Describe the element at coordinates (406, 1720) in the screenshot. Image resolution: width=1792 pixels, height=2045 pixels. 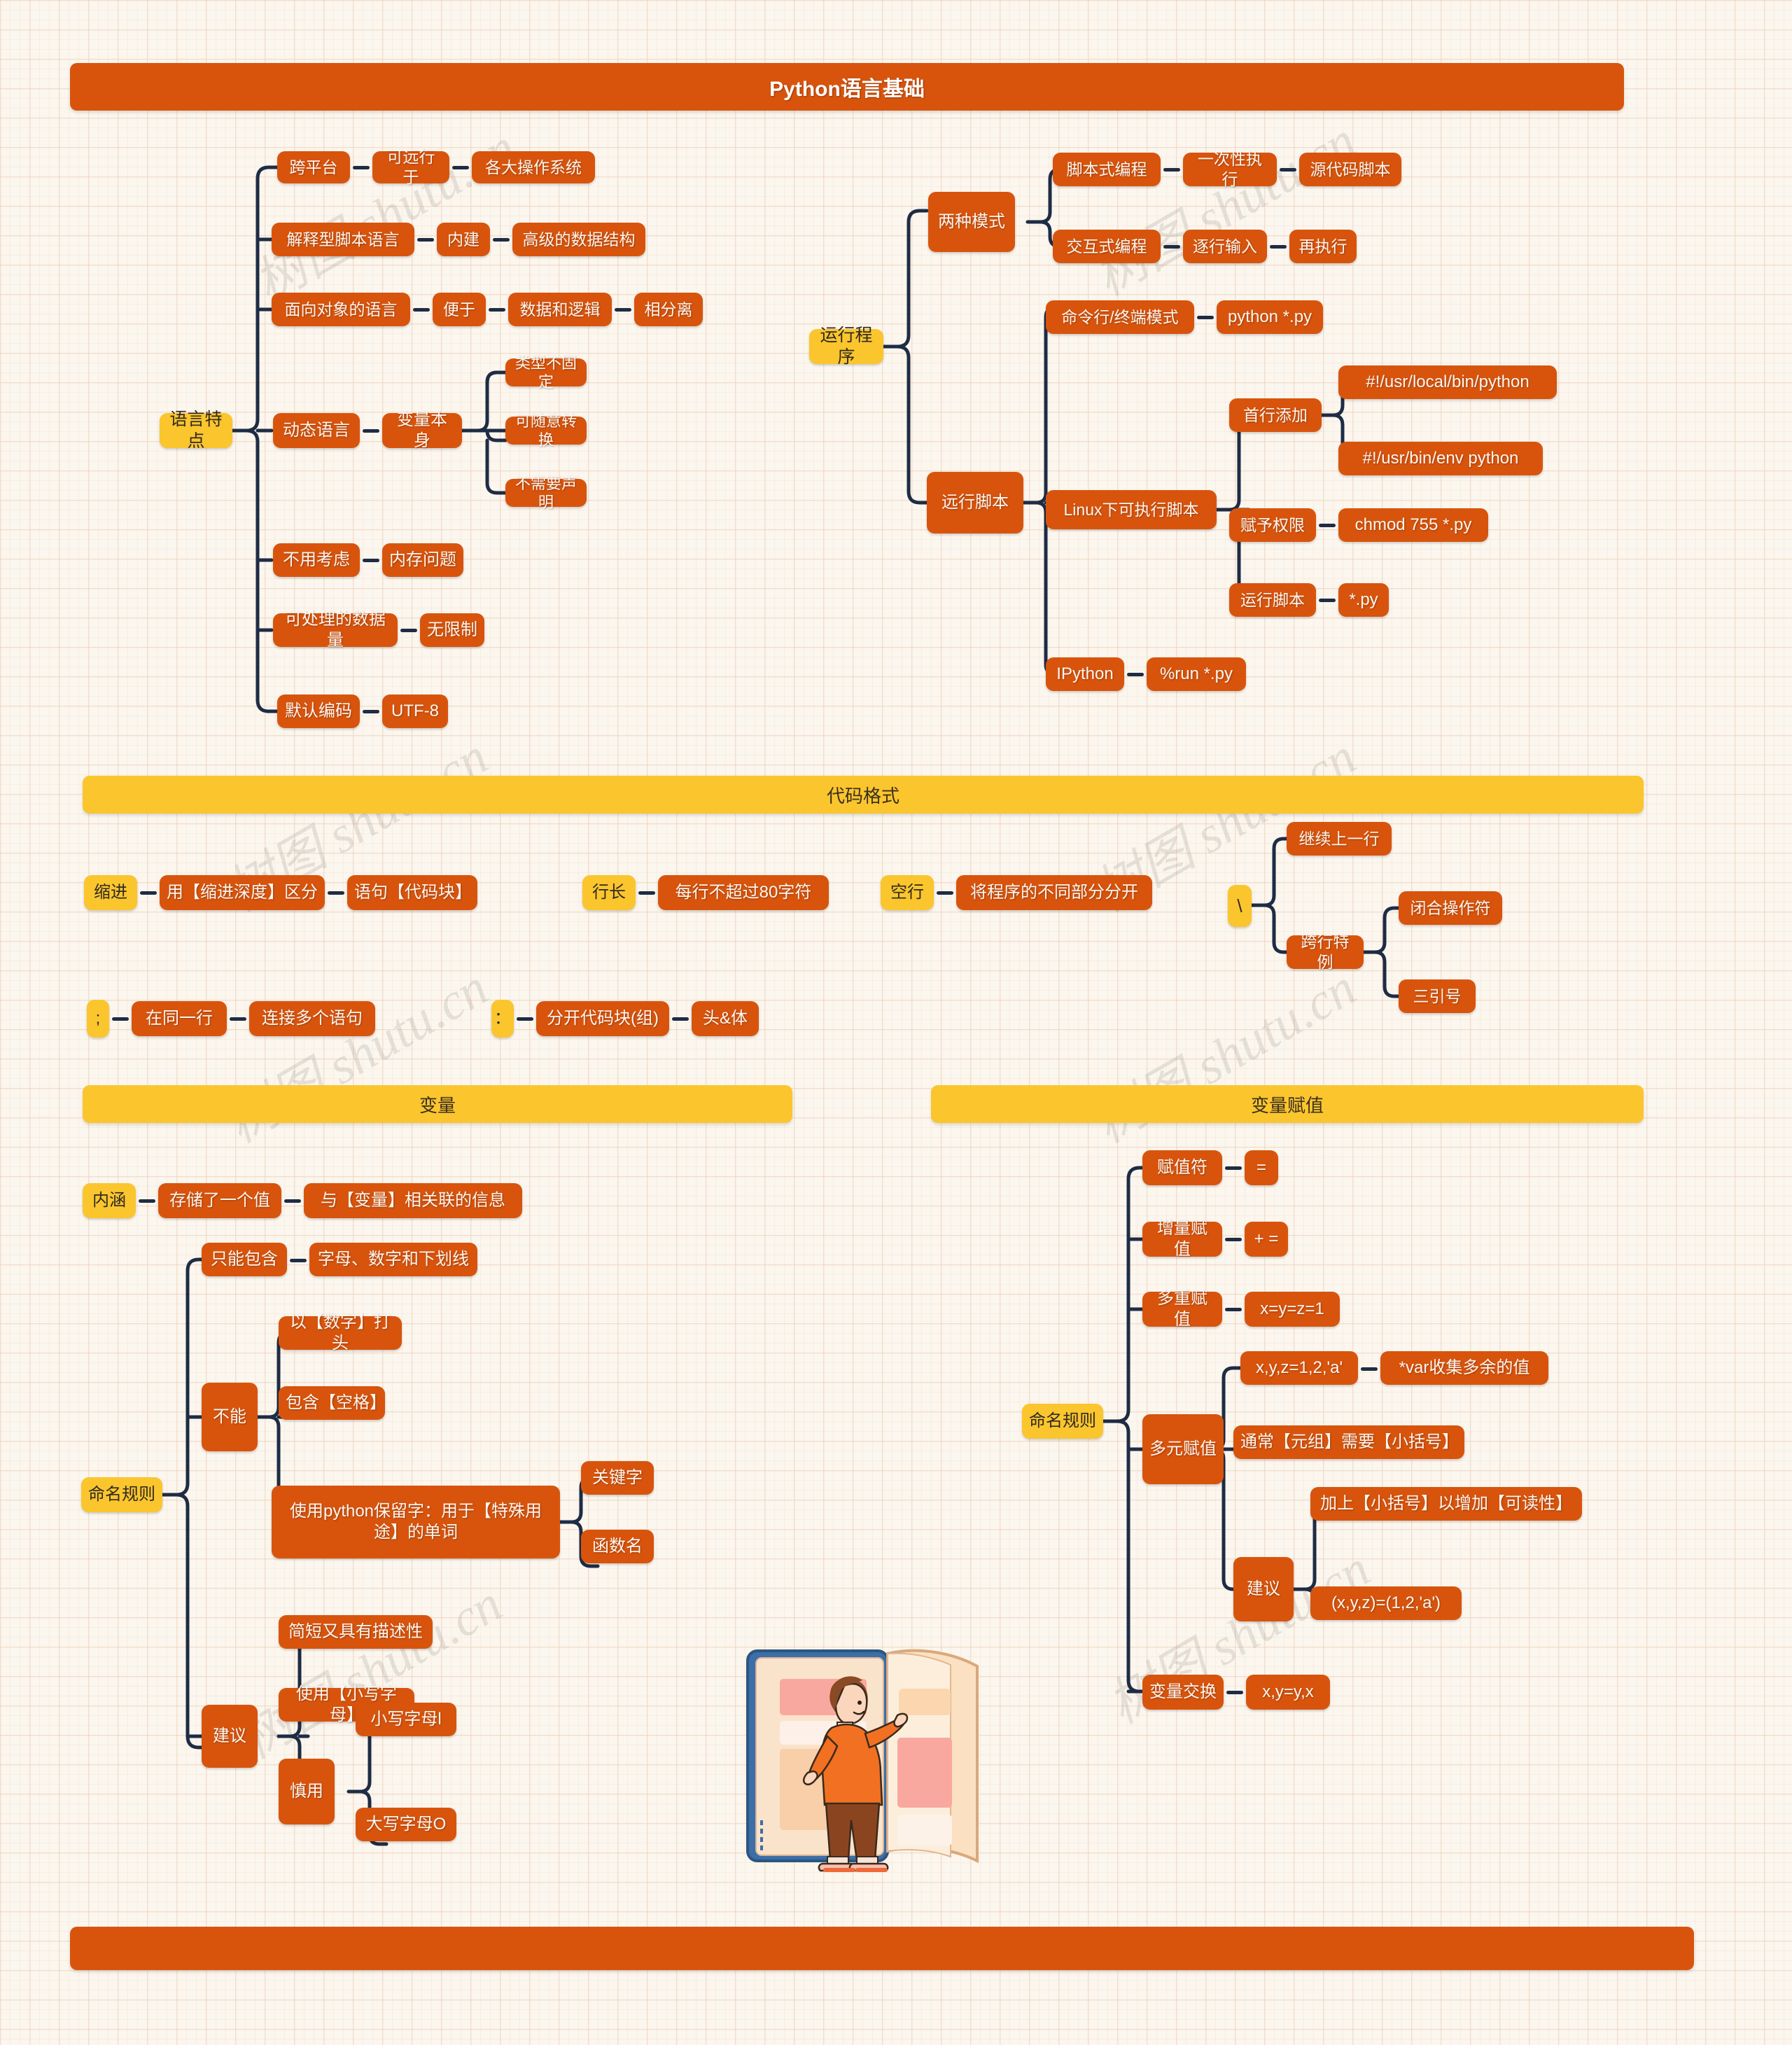
I see `node-lowercase-l: 小写字母l` at that location.